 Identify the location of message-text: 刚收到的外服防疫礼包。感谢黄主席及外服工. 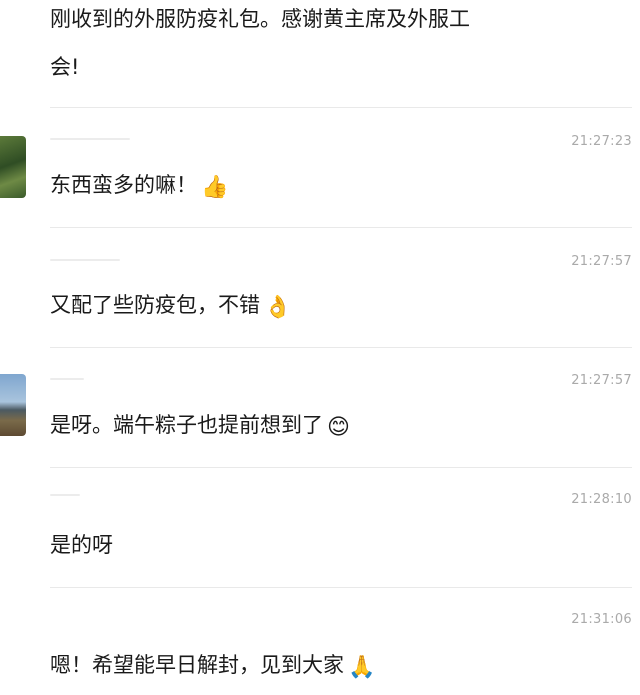
(260, 19).